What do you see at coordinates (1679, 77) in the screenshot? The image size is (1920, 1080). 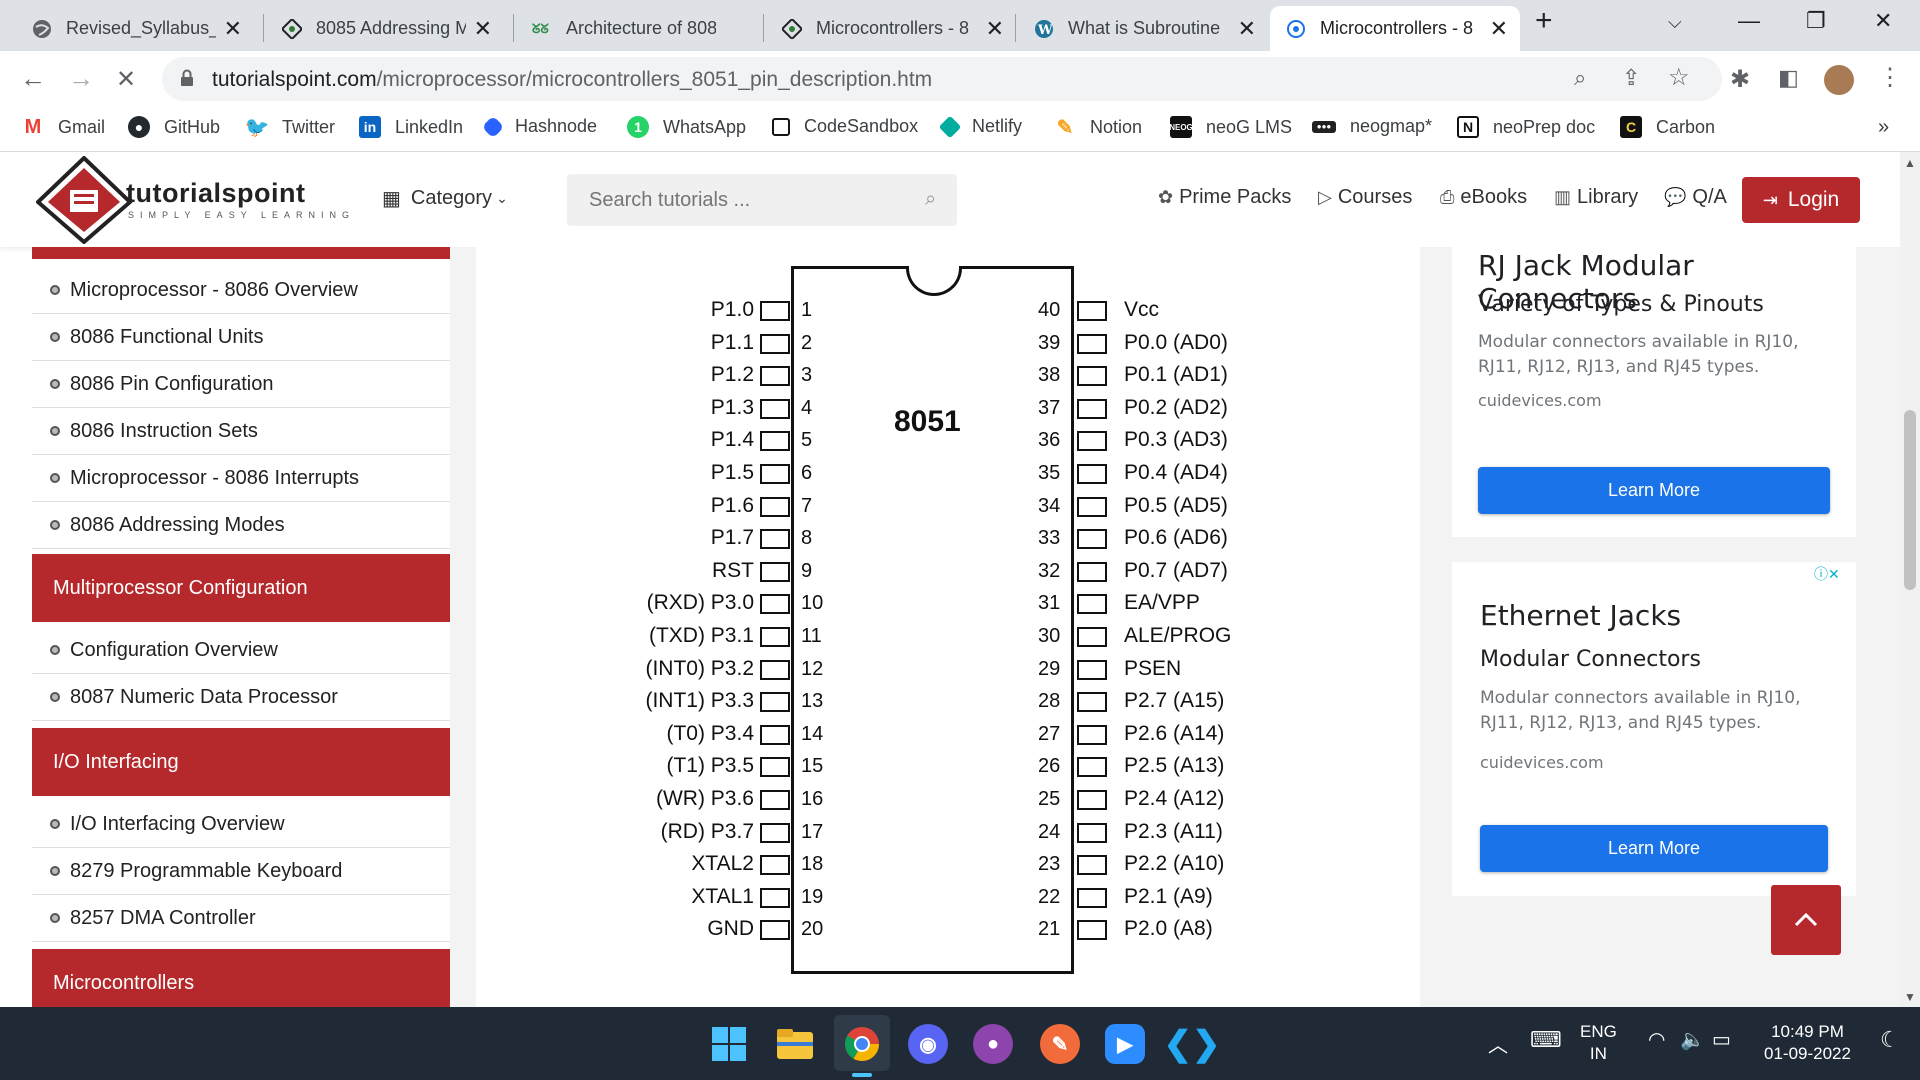 I see `bookmark-star-icon: ☆` at bounding box center [1679, 77].